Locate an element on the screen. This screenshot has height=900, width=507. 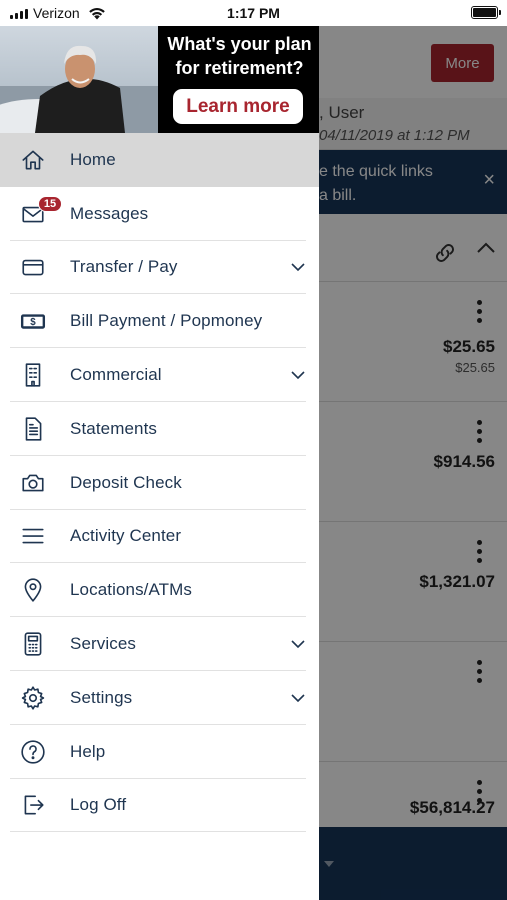
menu-item-transfer-pay: Transfer / Pay is located at coordinates (159, 268).